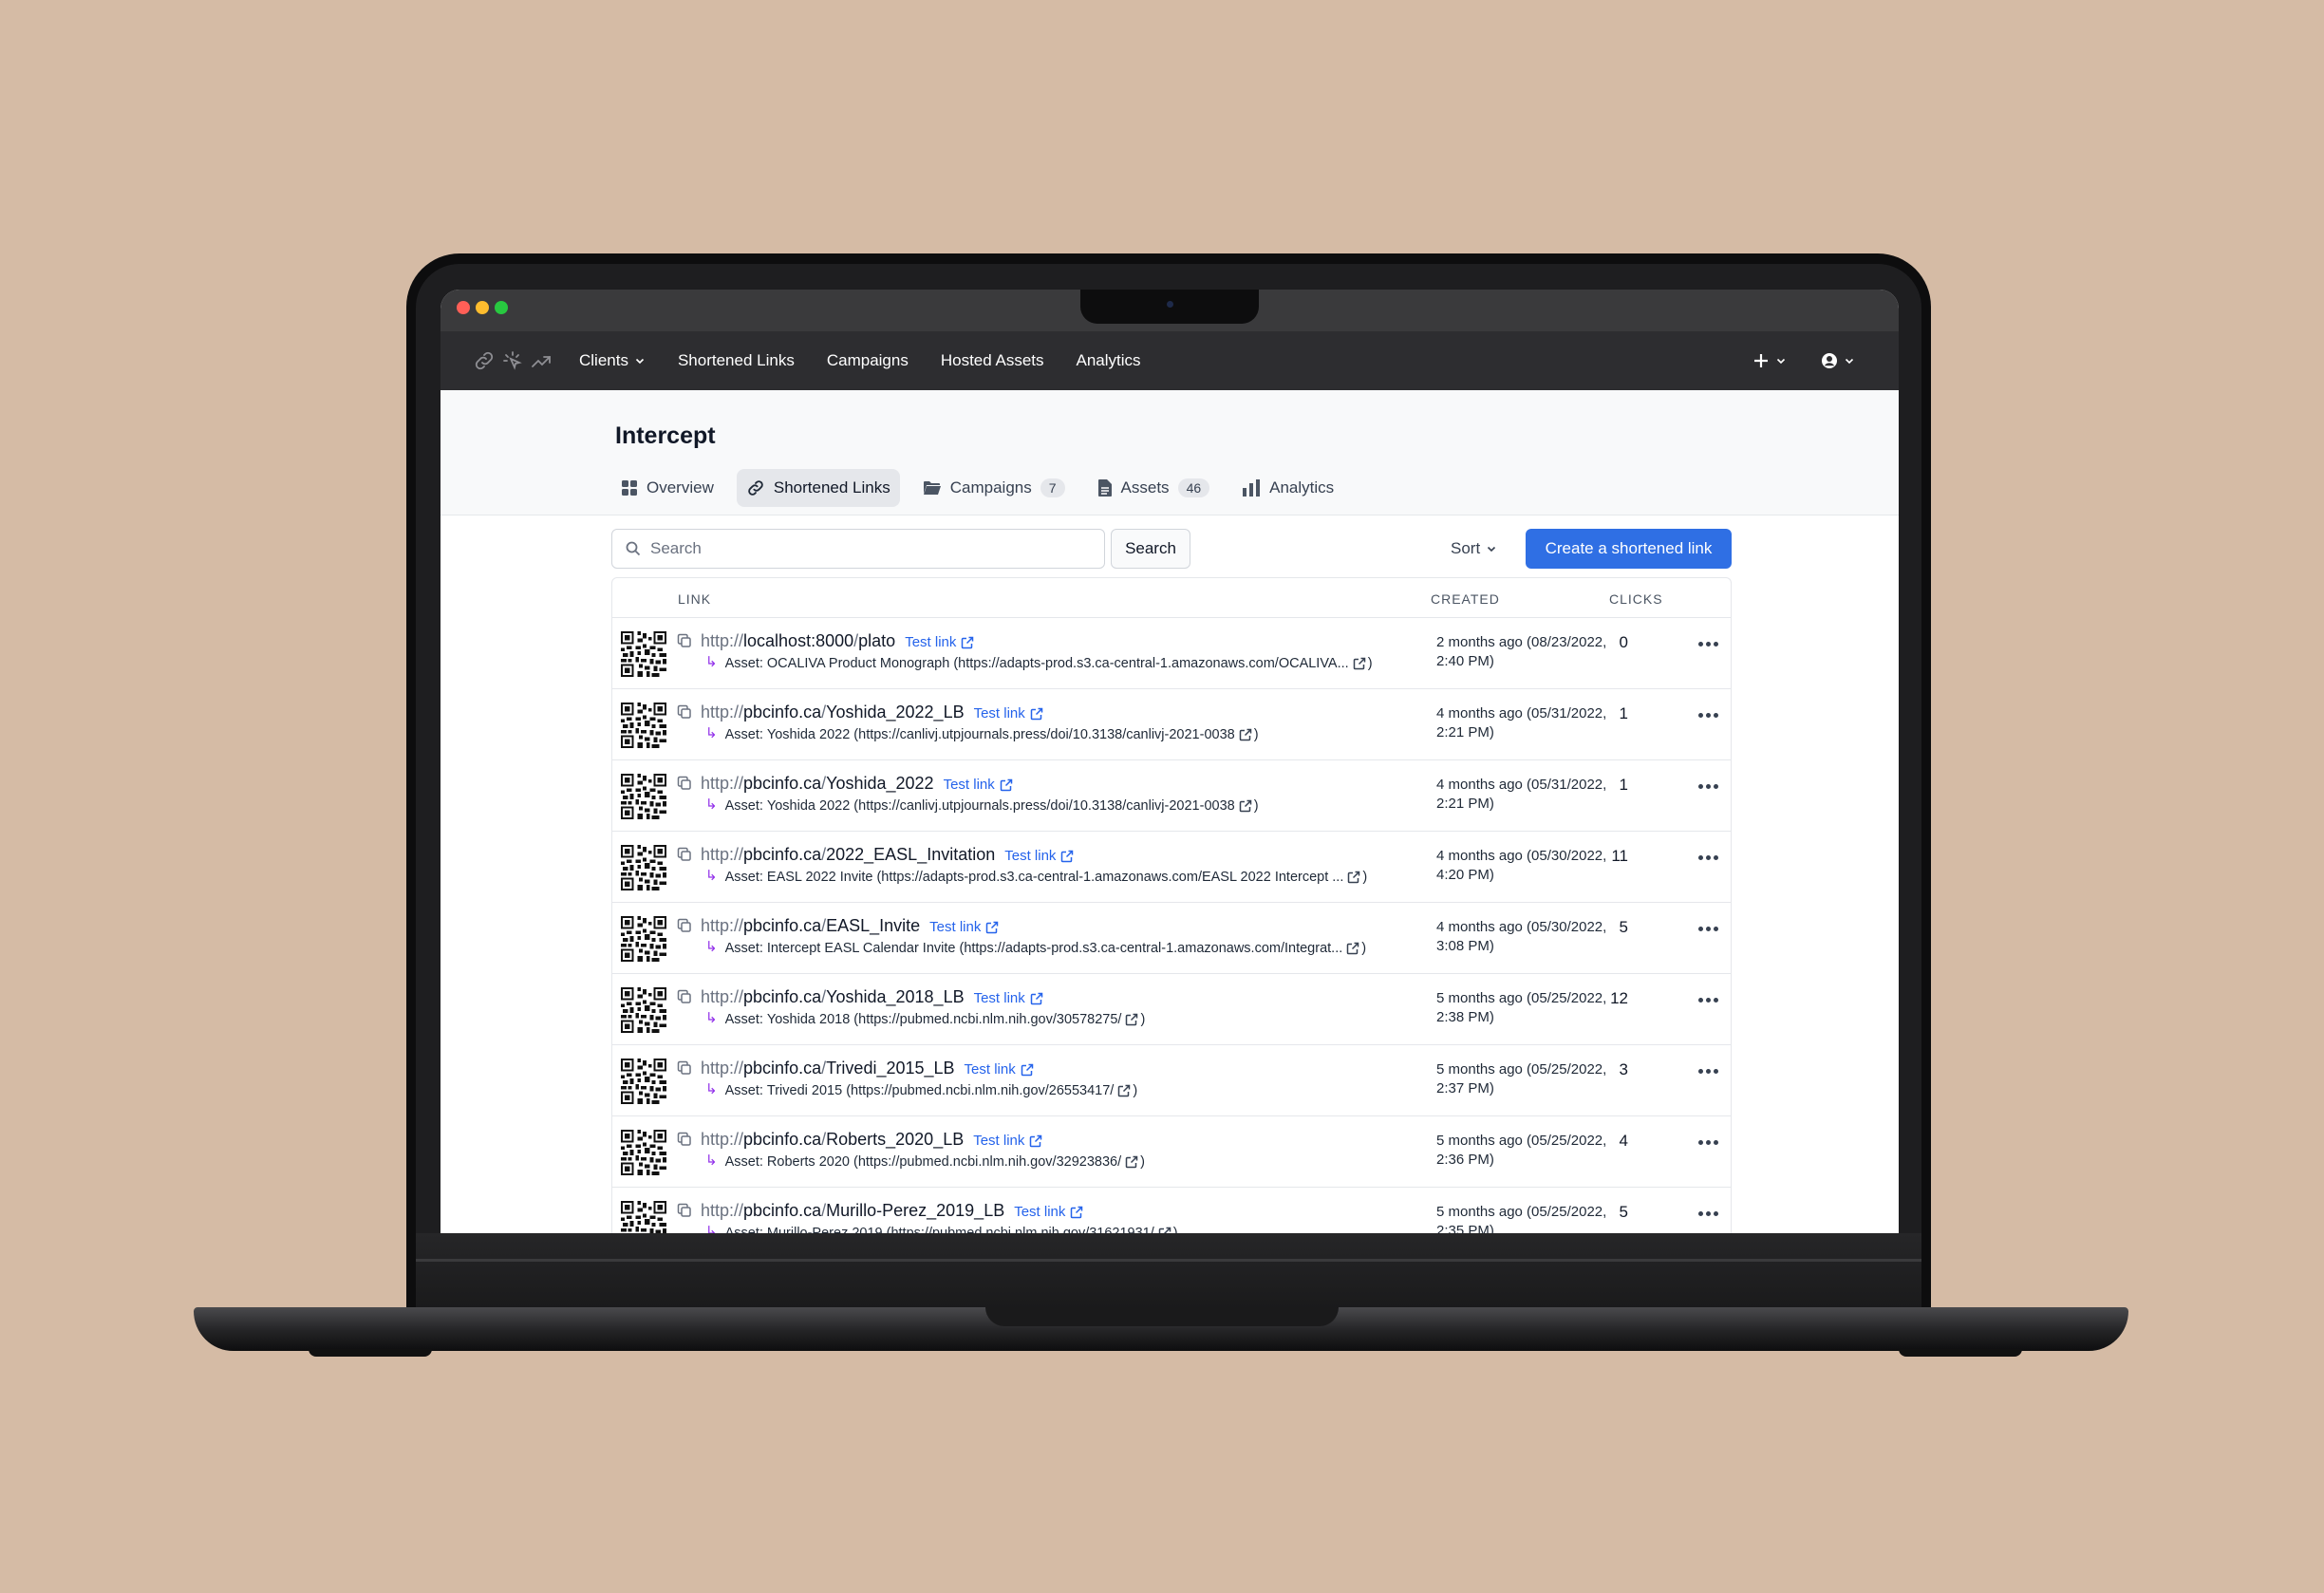  I want to click on short-link: http://pbcinfo.ca/Yoshida_2022 Test link, so click(857, 784).